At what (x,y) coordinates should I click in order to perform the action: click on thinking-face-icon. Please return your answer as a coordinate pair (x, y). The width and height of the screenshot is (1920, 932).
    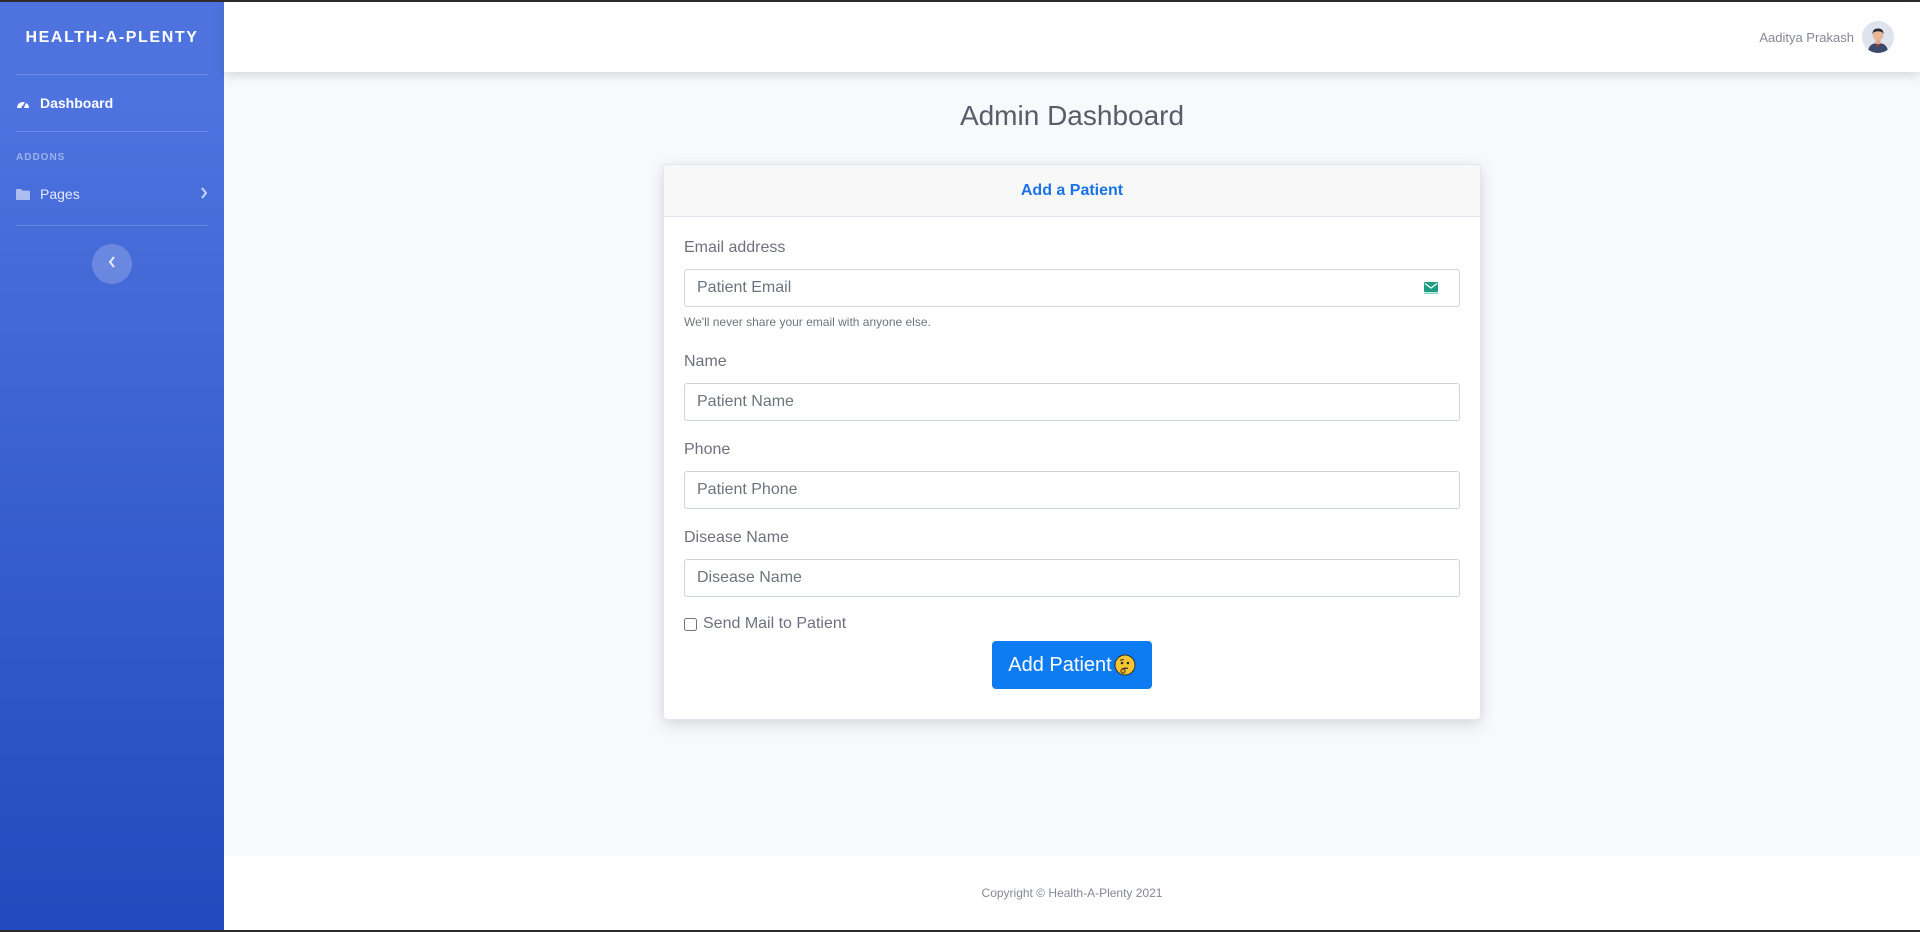
    Looking at the image, I should click on (1125, 665).